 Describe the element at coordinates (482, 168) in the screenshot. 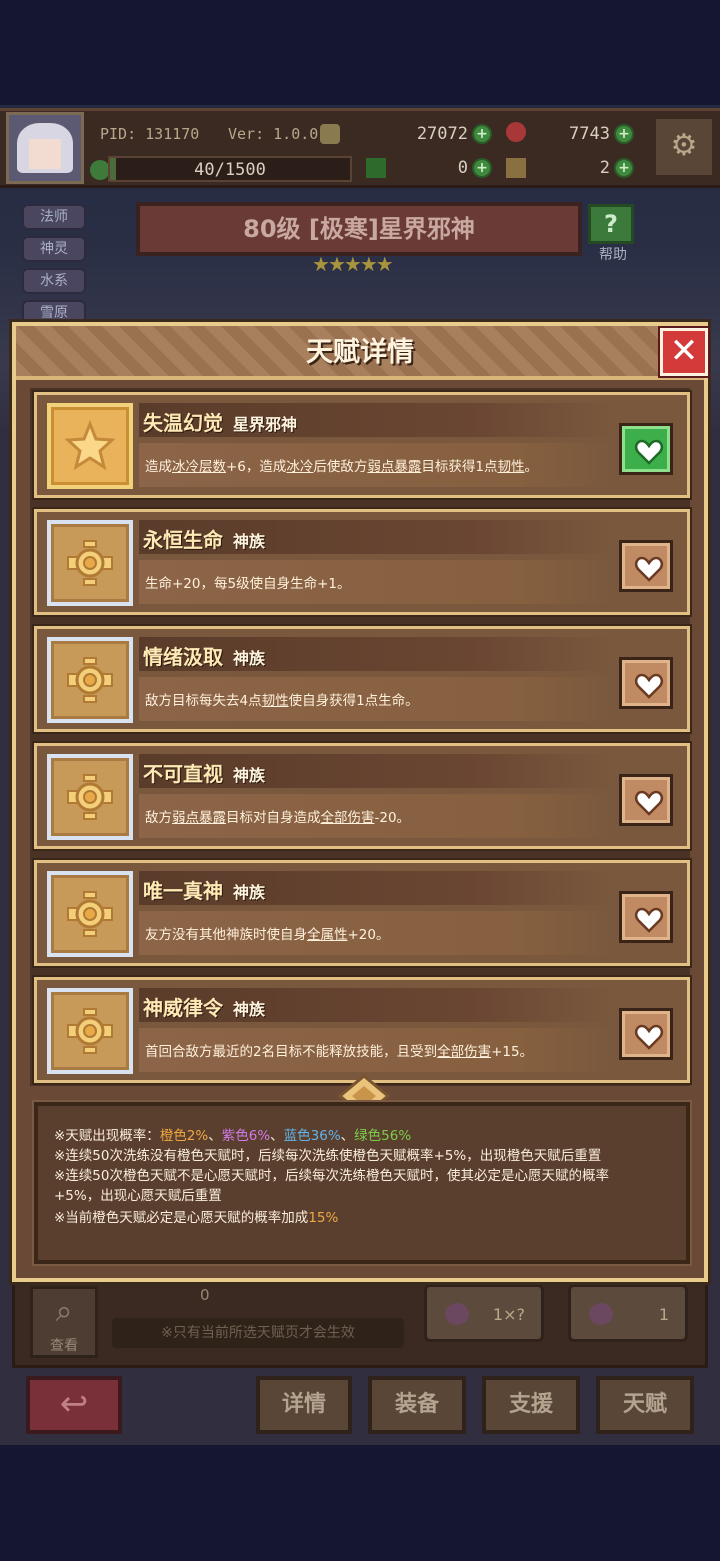

I see `add-clover-button: +` at that location.